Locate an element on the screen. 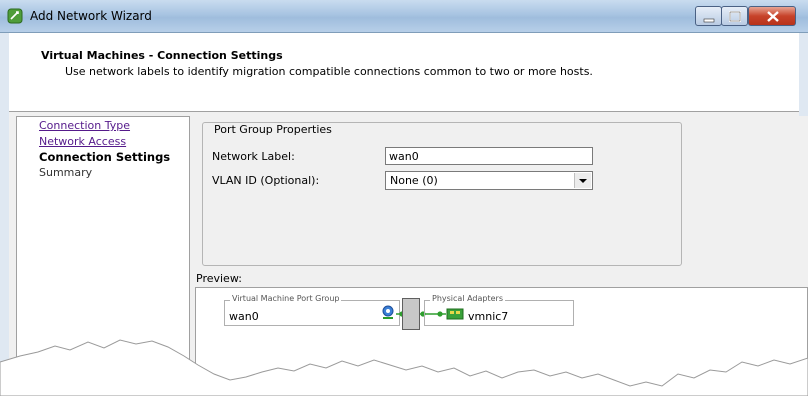 The height and width of the screenshot is (396, 808). torn-edge-overlay is located at coordinates (404, 367).